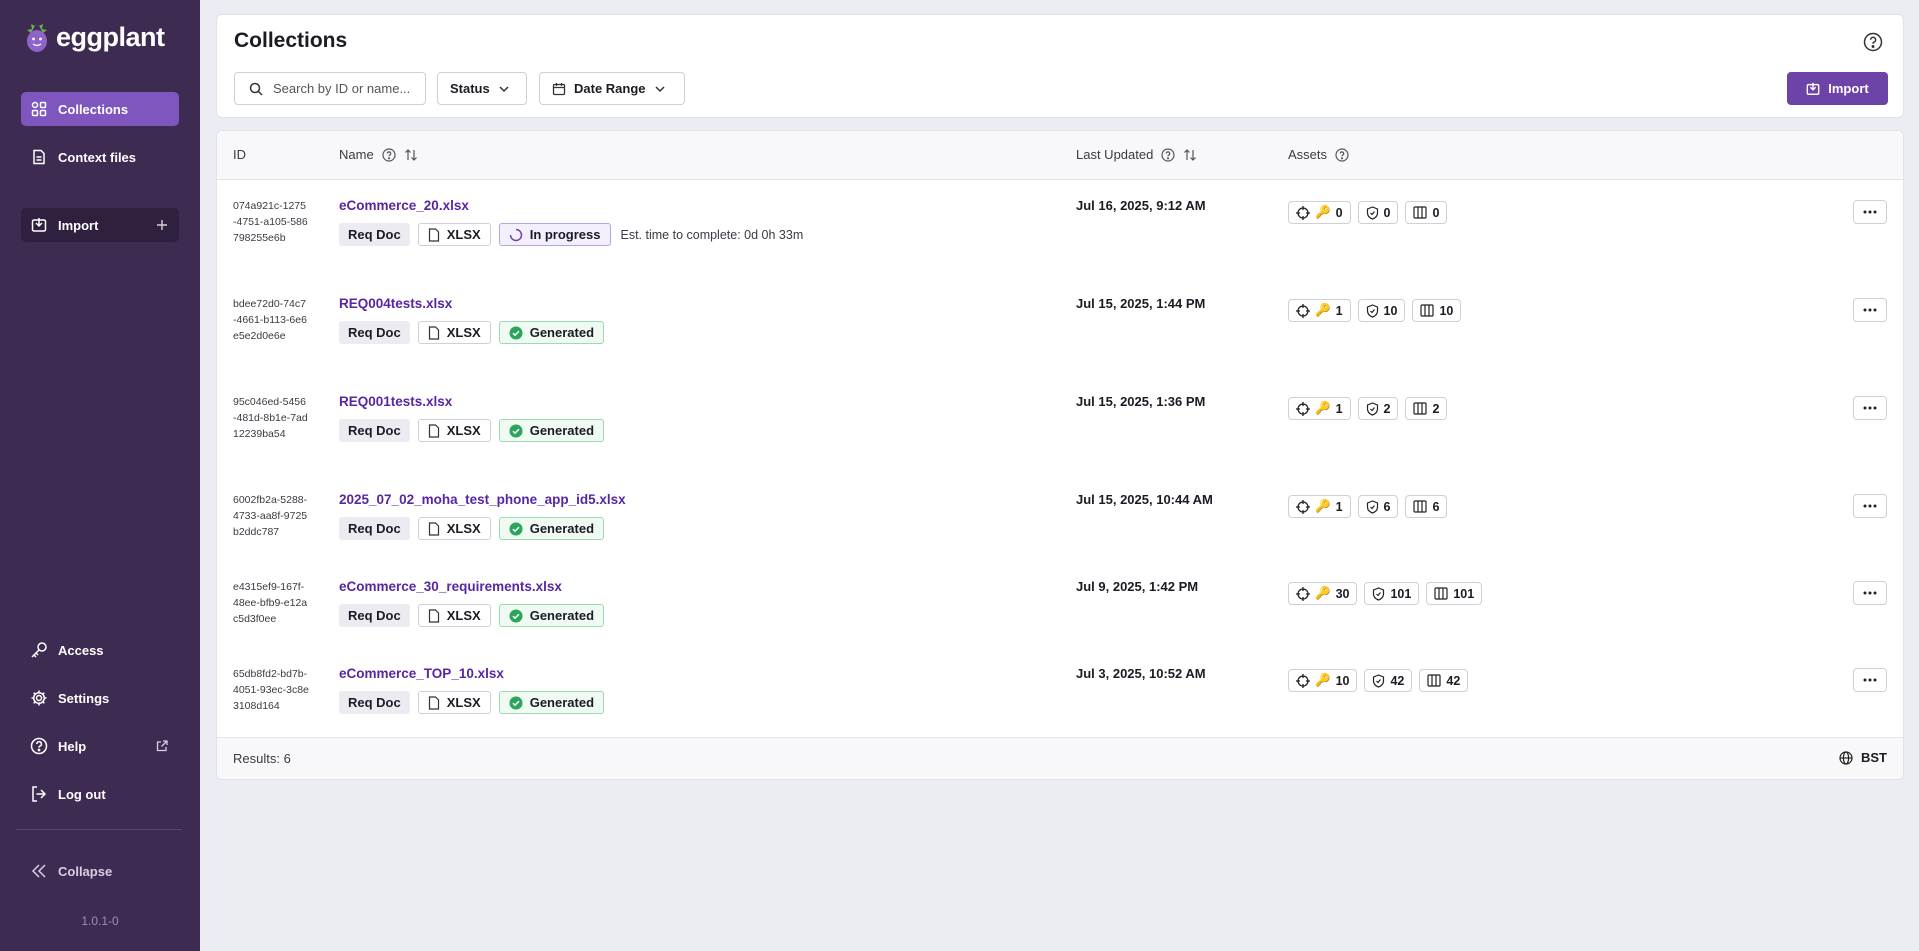  Describe the element at coordinates (270, 320) in the screenshot. I see `row-id: bdee72d0-74c7-4661-b113-6e6e5e2d0e6e` at that location.